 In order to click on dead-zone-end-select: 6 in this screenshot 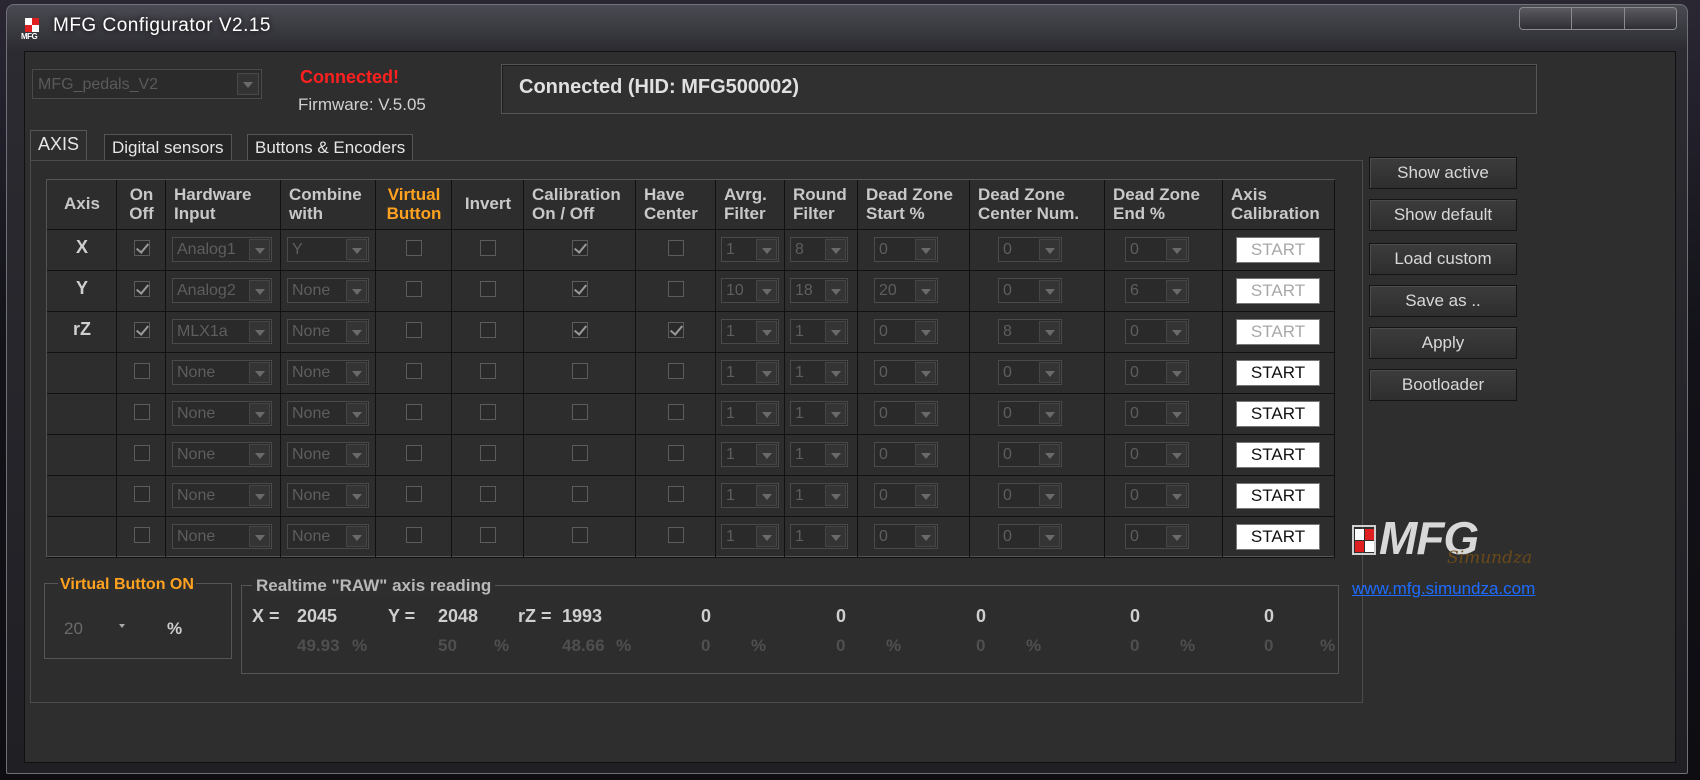, I will do `click(1157, 290)`.